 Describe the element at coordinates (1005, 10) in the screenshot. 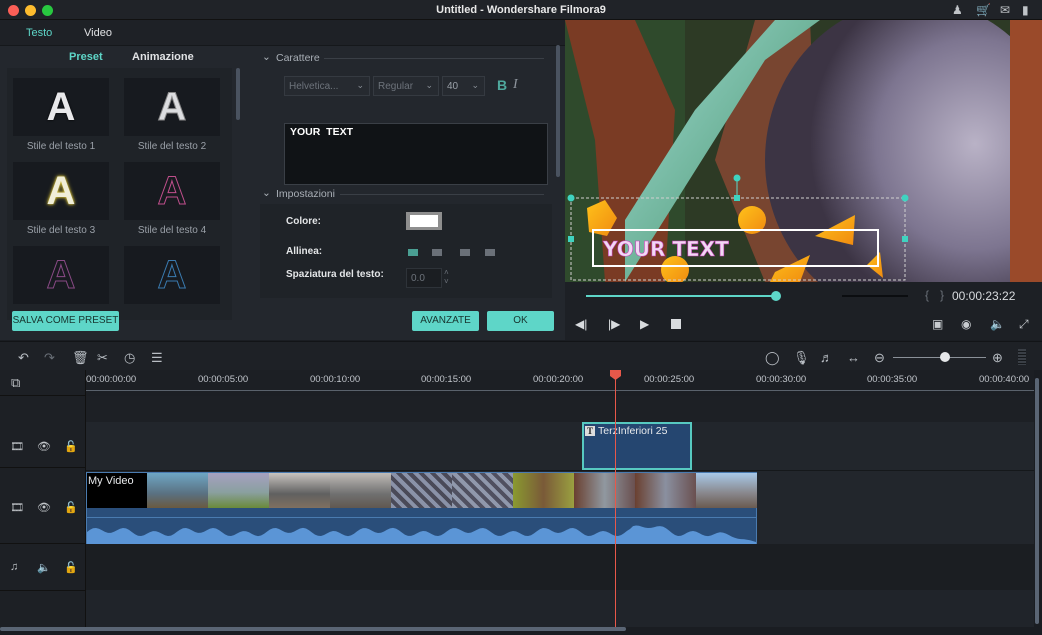

I see `mail-icon: ✉` at that location.